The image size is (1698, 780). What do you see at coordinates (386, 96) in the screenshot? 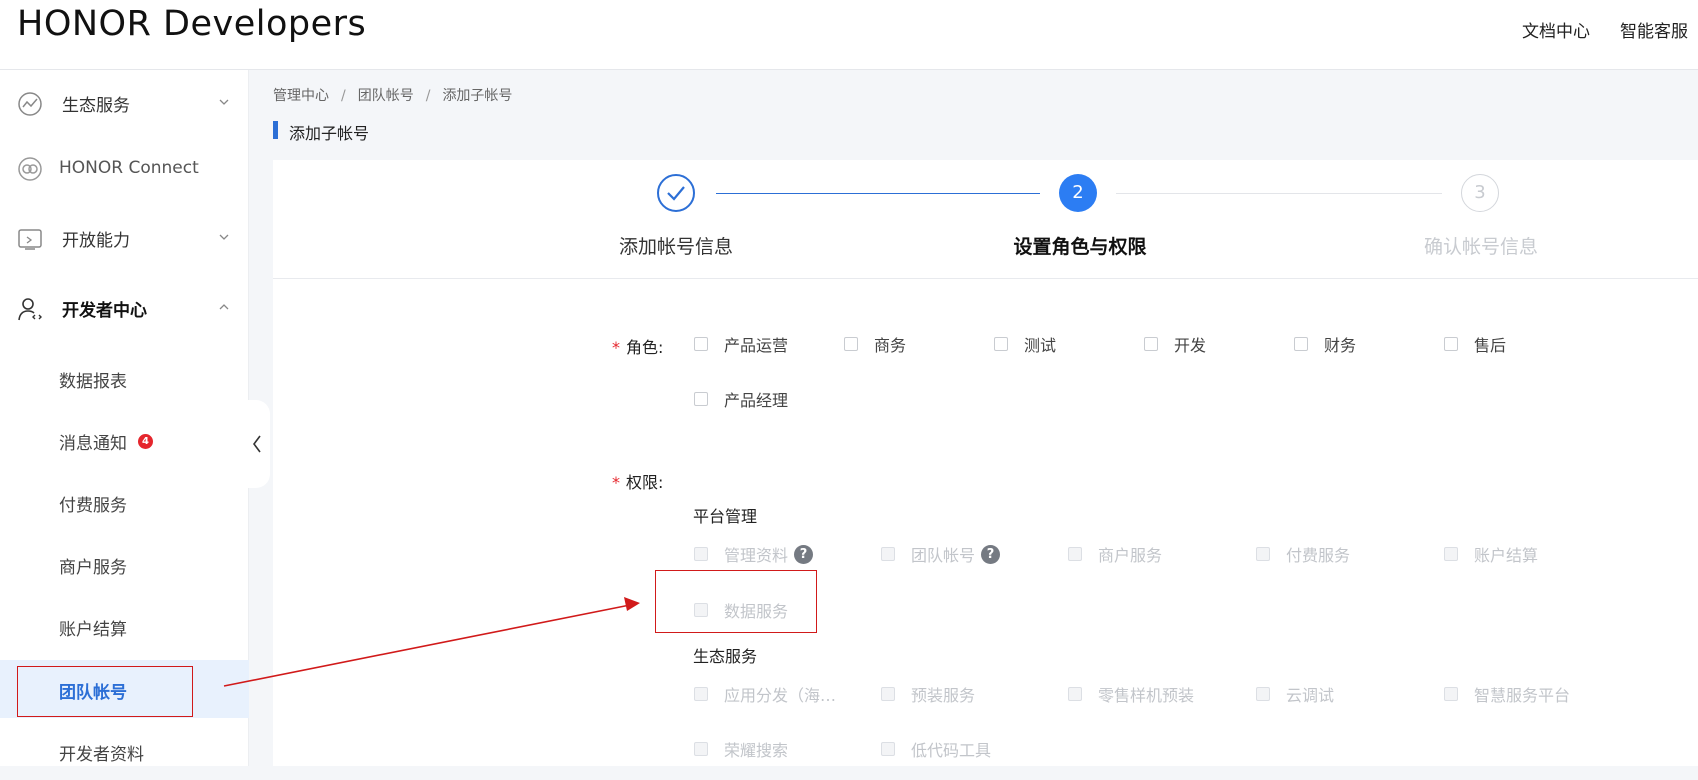
I see `breadcrumb-item: 团队帐号` at bounding box center [386, 96].